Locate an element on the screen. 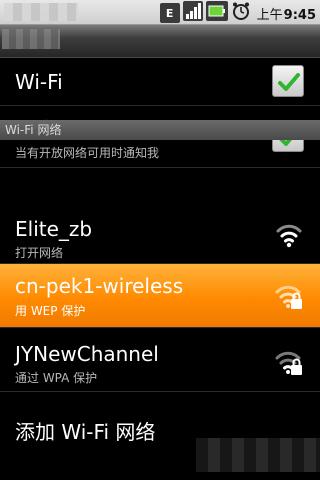 The height and width of the screenshot is (480, 320). notification-area-blurred is located at coordinates (41, 12).